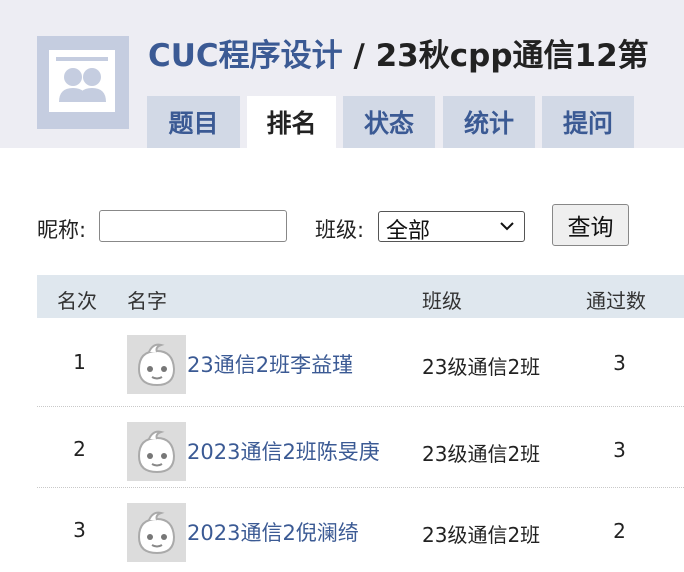 This screenshot has height=572, width=684. I want to click on class-select: 全部, so click(451, 227).